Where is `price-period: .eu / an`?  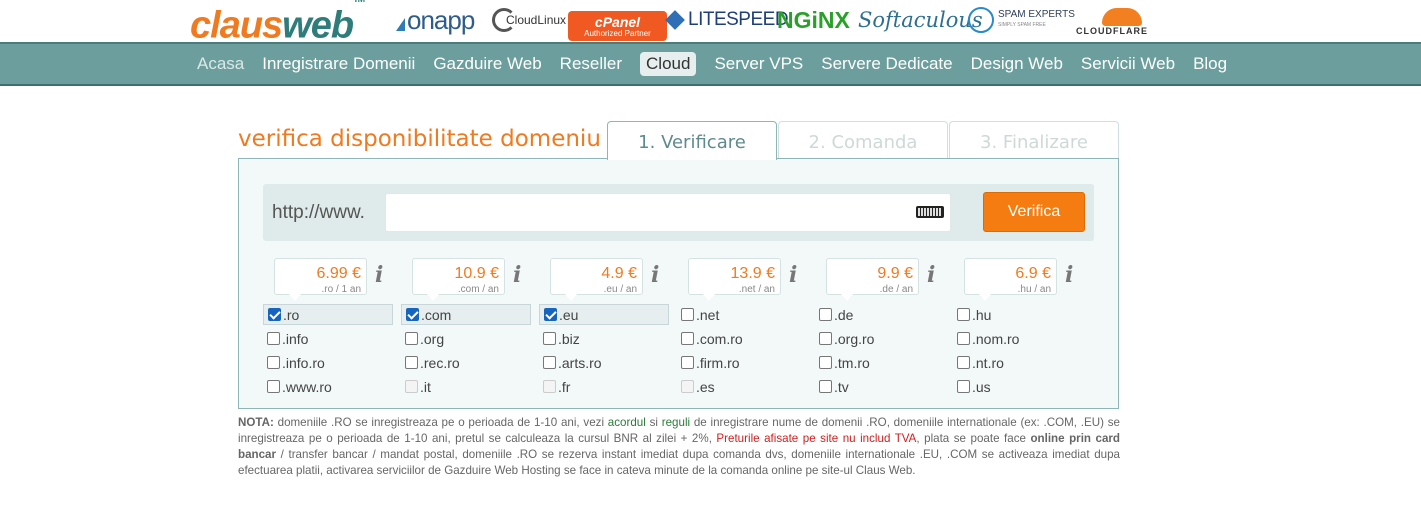
price-period: .eu / an is located at coordinates (620, 289).